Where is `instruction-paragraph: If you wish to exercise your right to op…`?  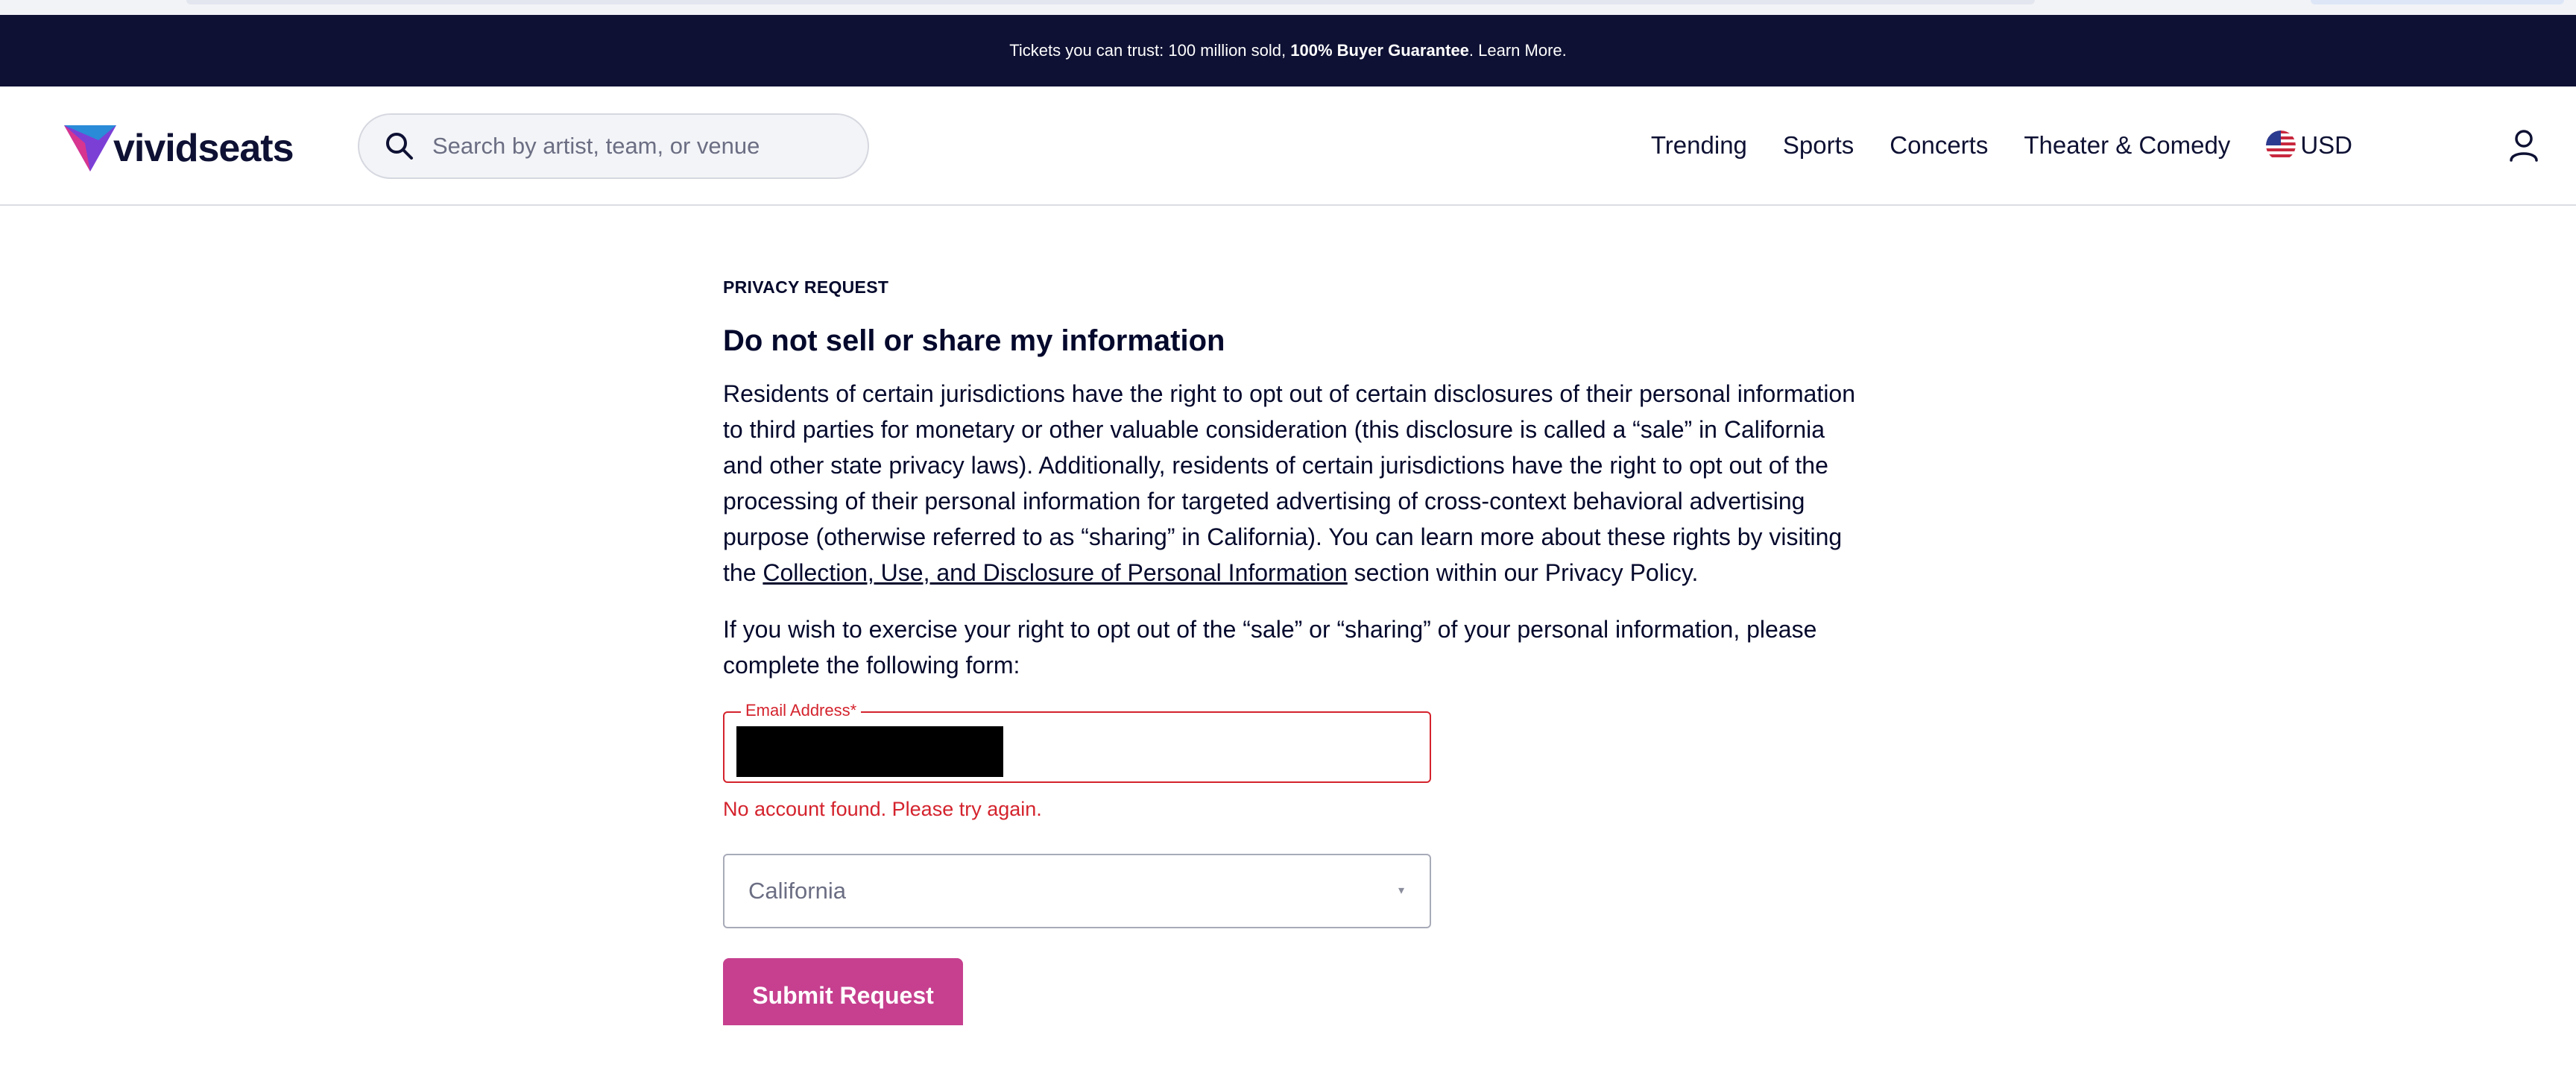 instruction-paragraph: If you wish to exercise your right to op… is located at coordinates (1270, 647).